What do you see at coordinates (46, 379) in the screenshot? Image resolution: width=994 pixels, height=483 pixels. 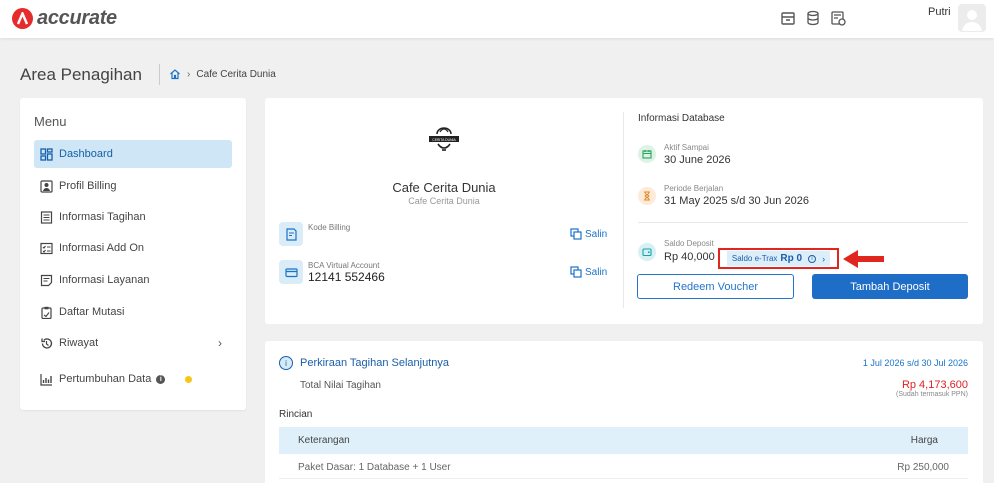 I see `growth-chart-icon` at bounding box center [46, 379].